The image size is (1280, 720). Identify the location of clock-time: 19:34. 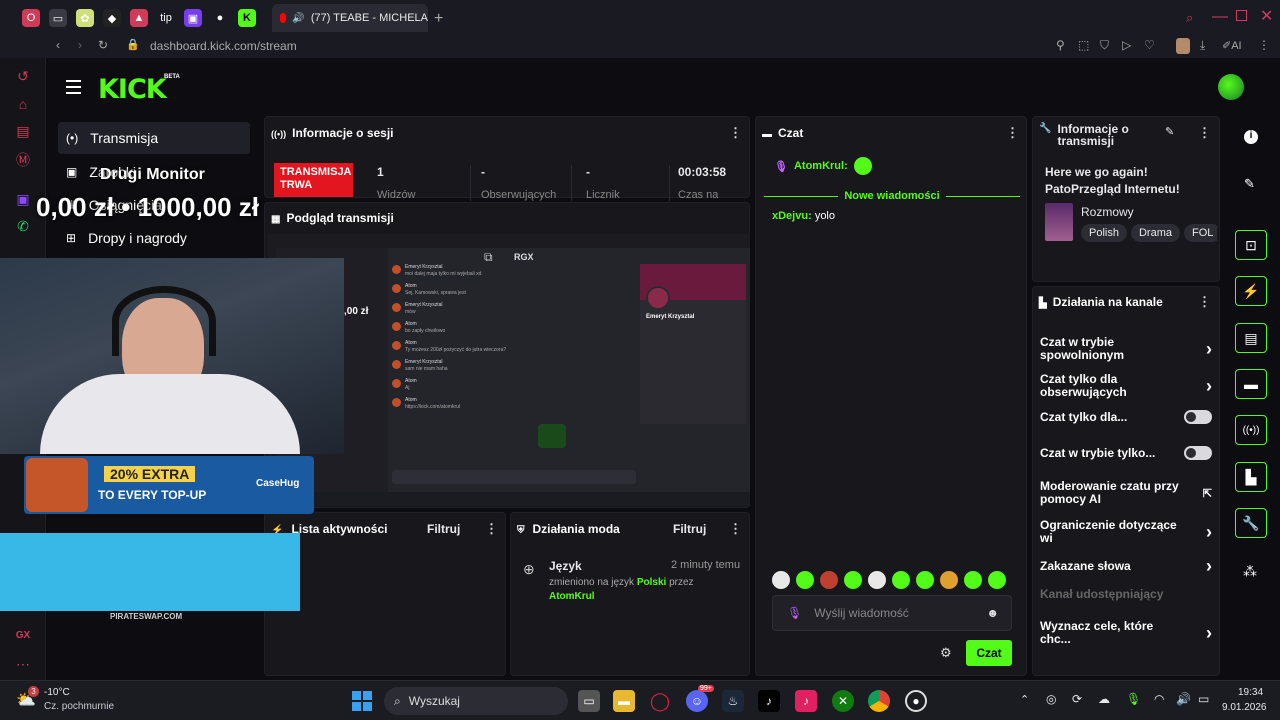
(1250, 692).